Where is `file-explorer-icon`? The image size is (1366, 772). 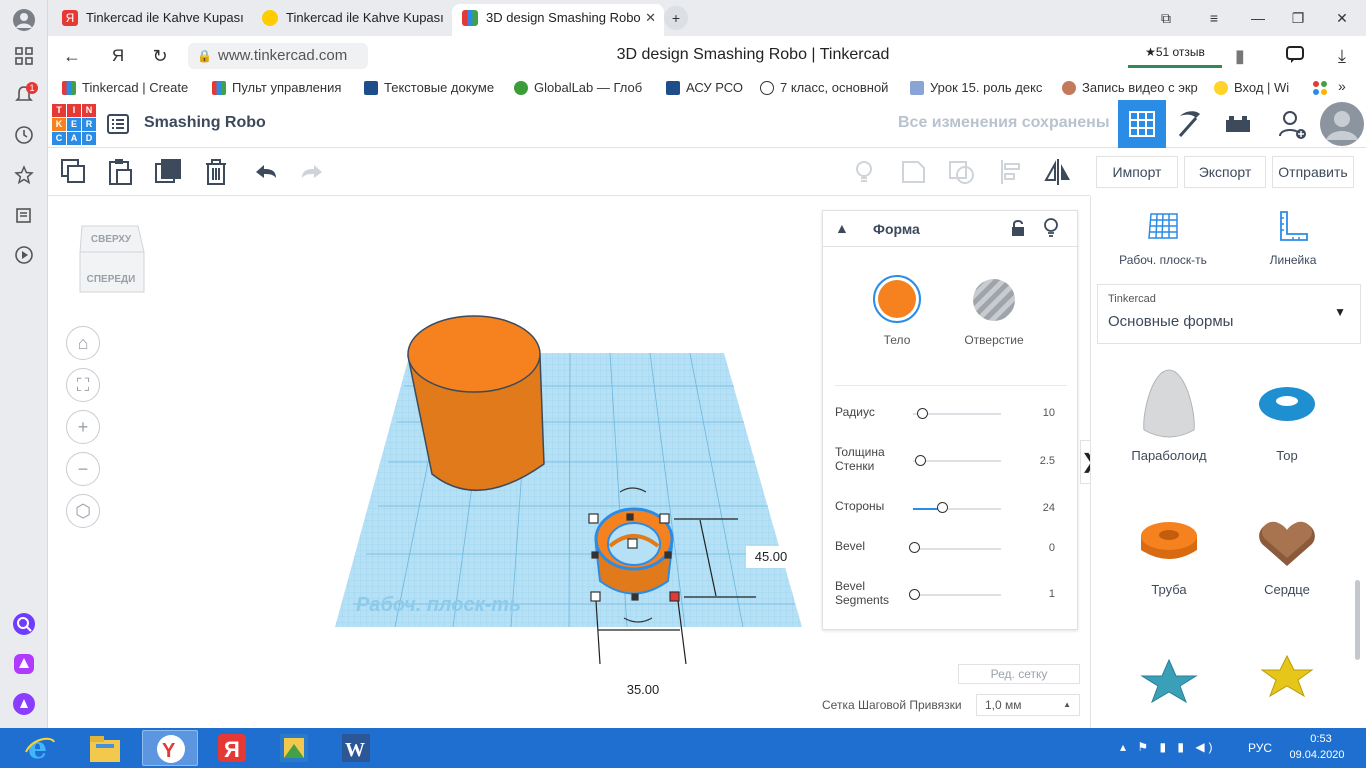
file-explorer-icon is located at coordinates (112, 748).